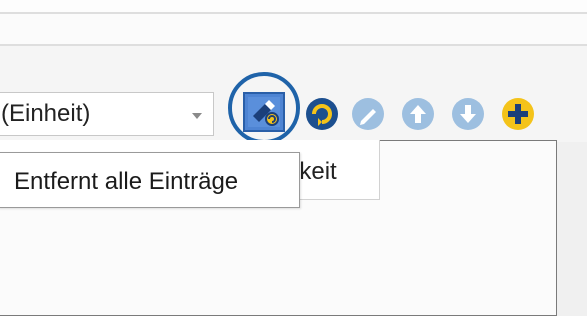 The image size is (587, 316). I want to click on panel-divider, so click(293, 45).